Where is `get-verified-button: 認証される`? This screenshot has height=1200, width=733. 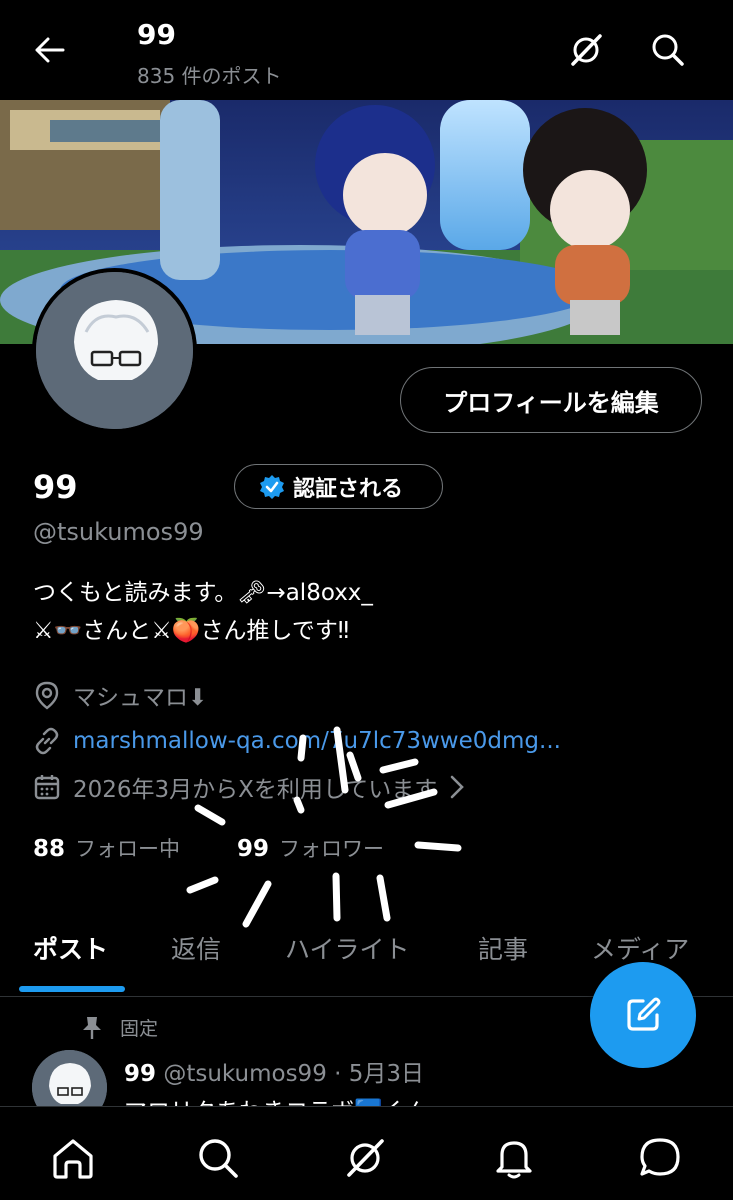 get-verified-button: 認証される is located at coordinates (338, 486).